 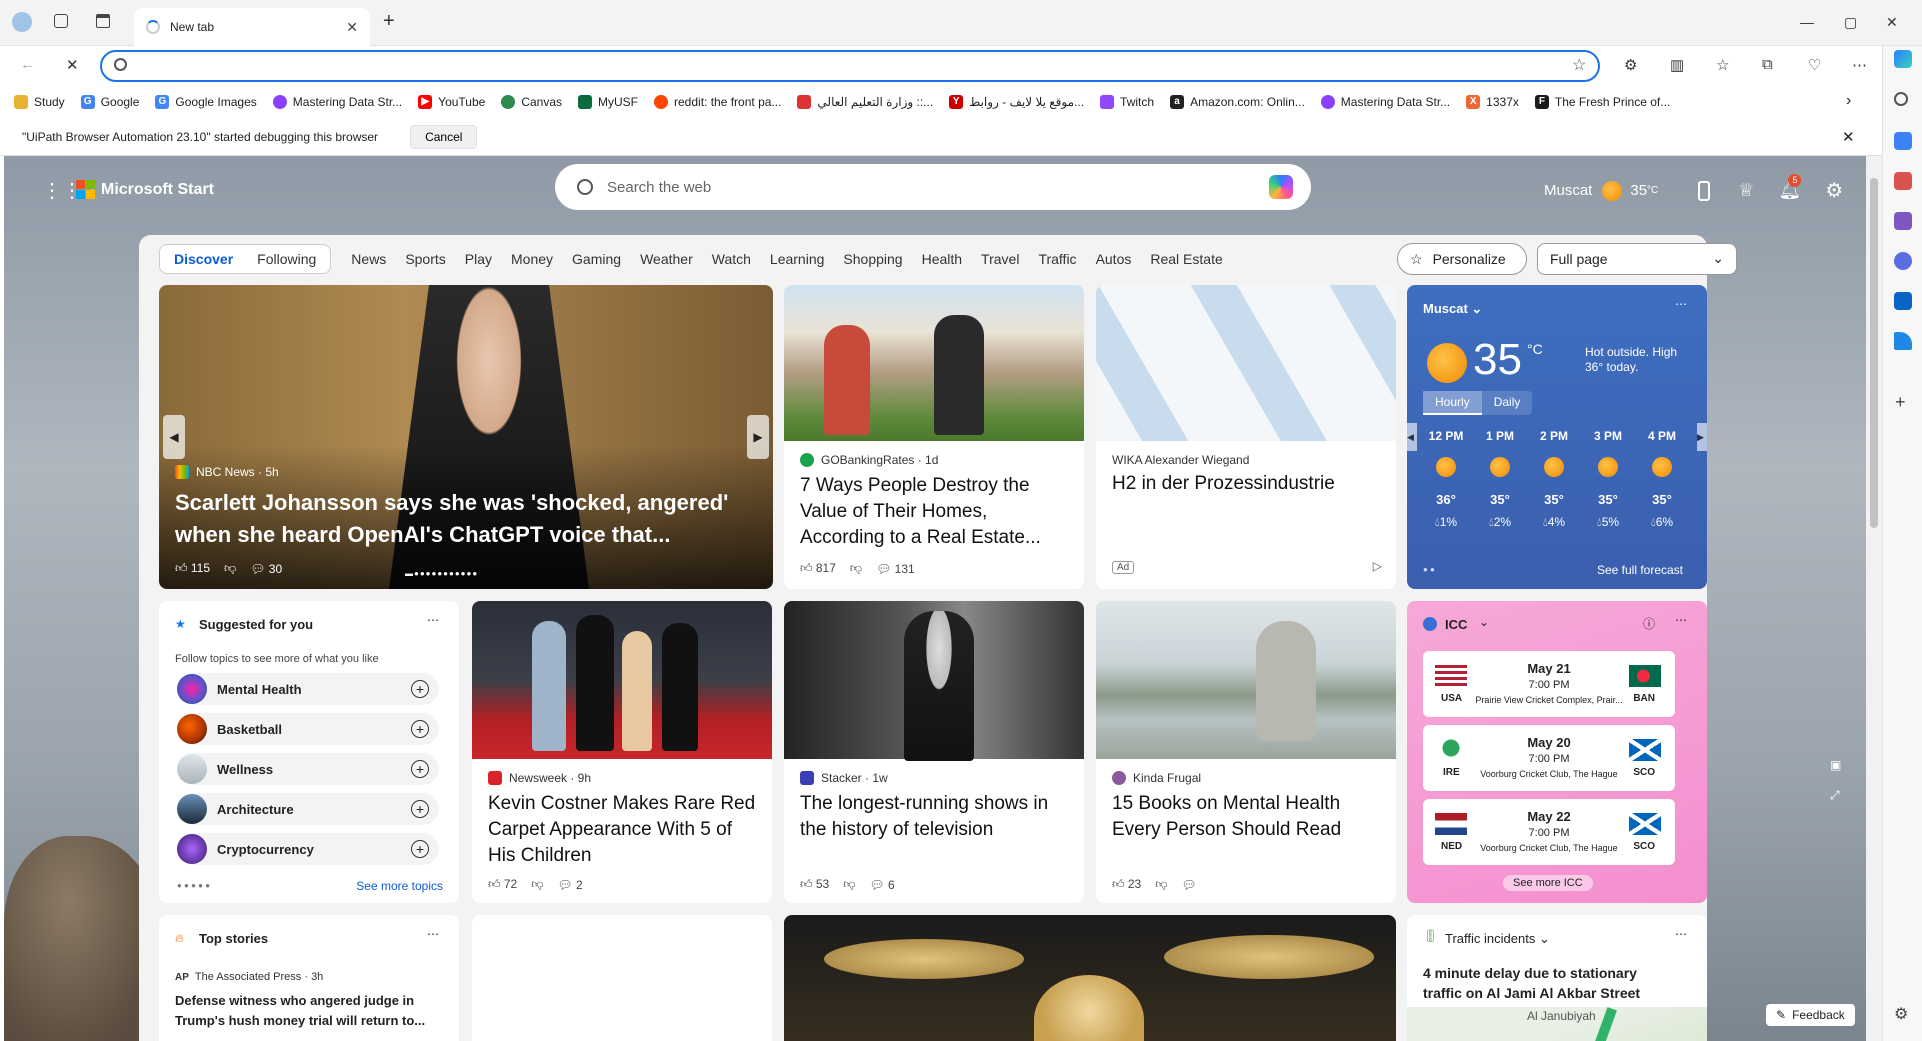 What do you see at coordinates (1114, 259) in the screenshot?
I see `nav-autos: Autos` at bounding box center [1114, 259].